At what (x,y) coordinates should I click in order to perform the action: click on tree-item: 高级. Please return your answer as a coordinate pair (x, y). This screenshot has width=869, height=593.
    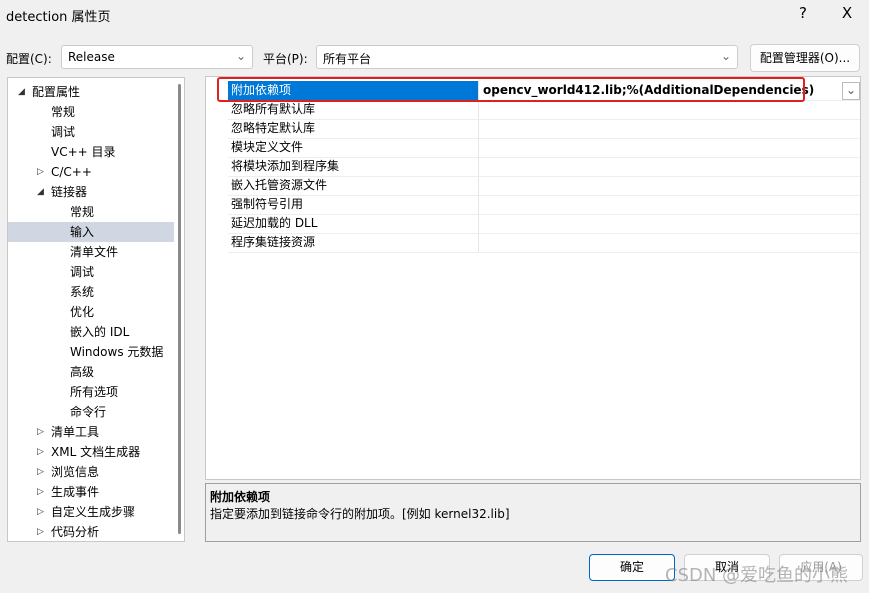
    Looking at the image, I should click on (91, 372).